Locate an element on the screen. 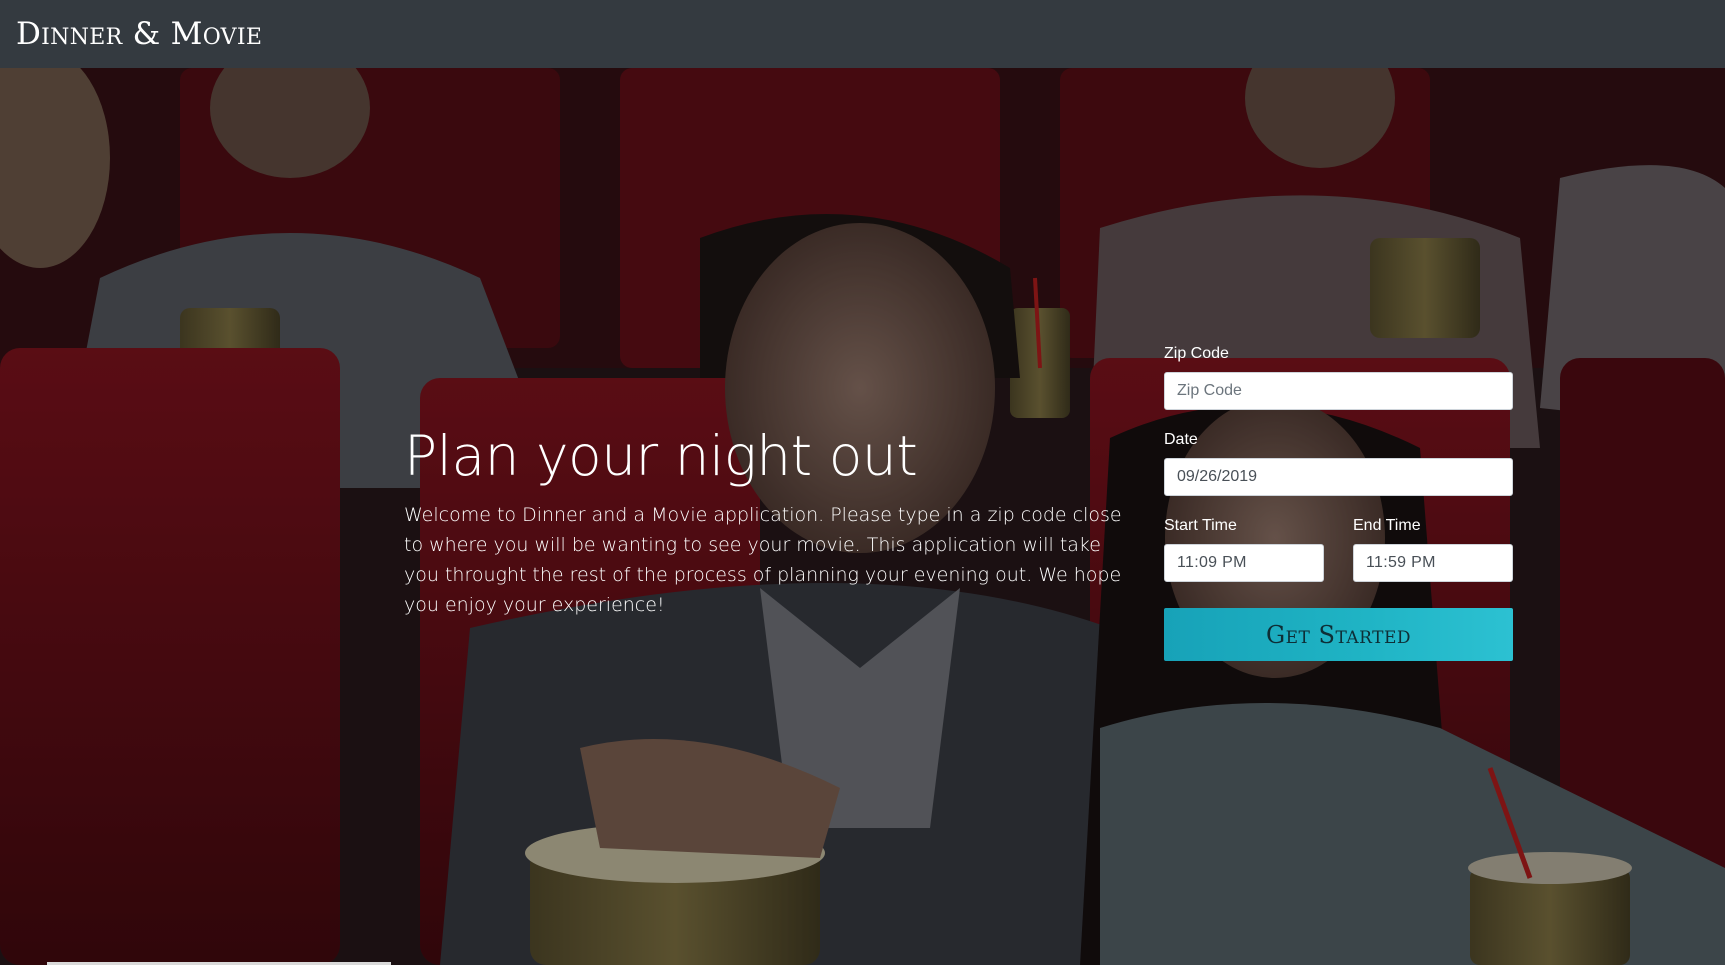  date-group: Date is located at coordinates (1338, 463).